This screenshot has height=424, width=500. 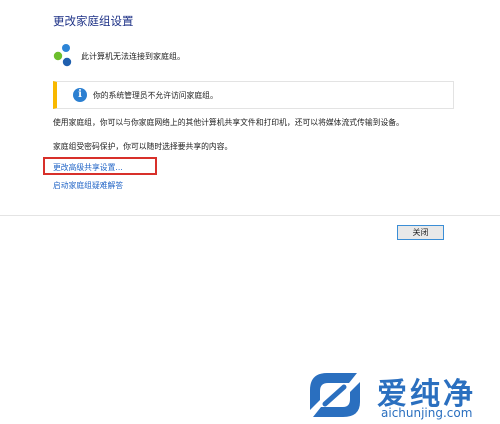 I want to click on info-banner: i 你的系统管理员不允许访问家庭组。, so click(x=253, y=95).